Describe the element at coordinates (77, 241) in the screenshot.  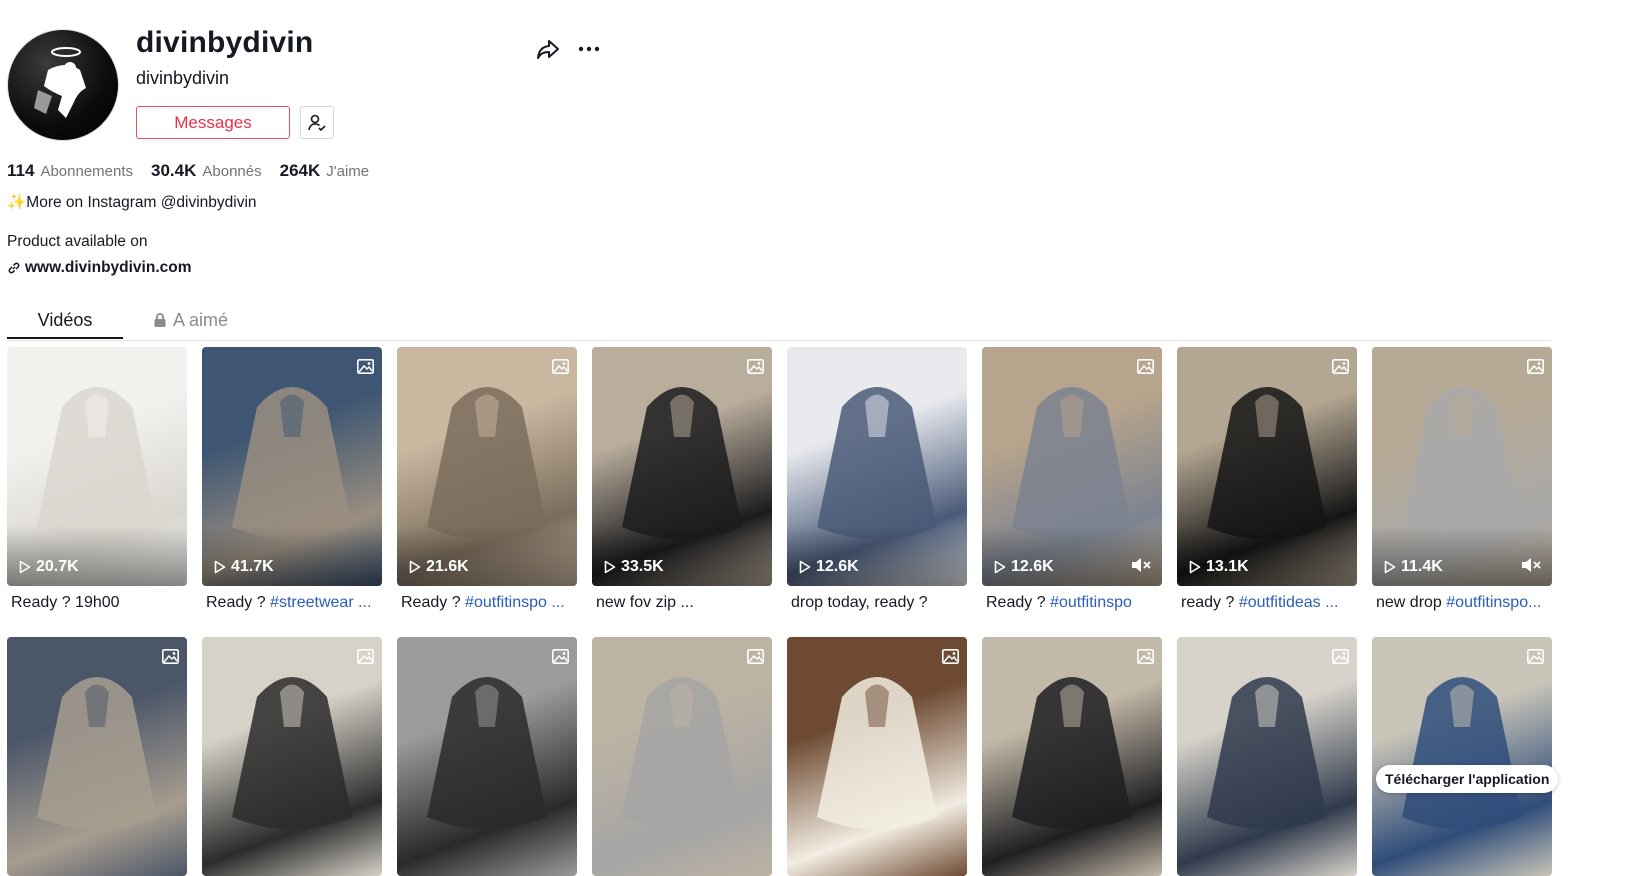
I see `bio-line: Product available on` at that location.